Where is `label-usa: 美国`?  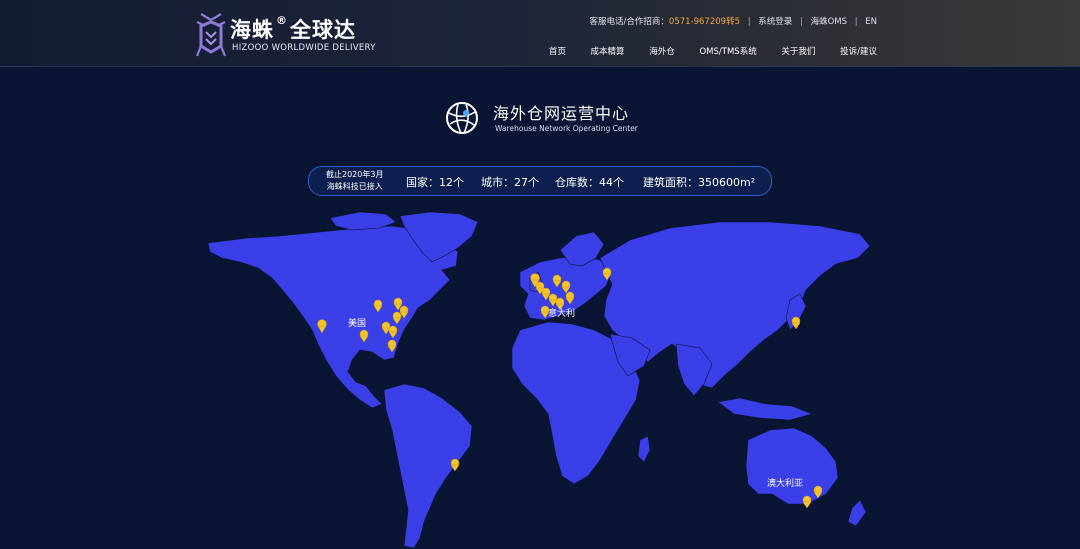 label-usa: 美国 is located at coordinates (357, 324).